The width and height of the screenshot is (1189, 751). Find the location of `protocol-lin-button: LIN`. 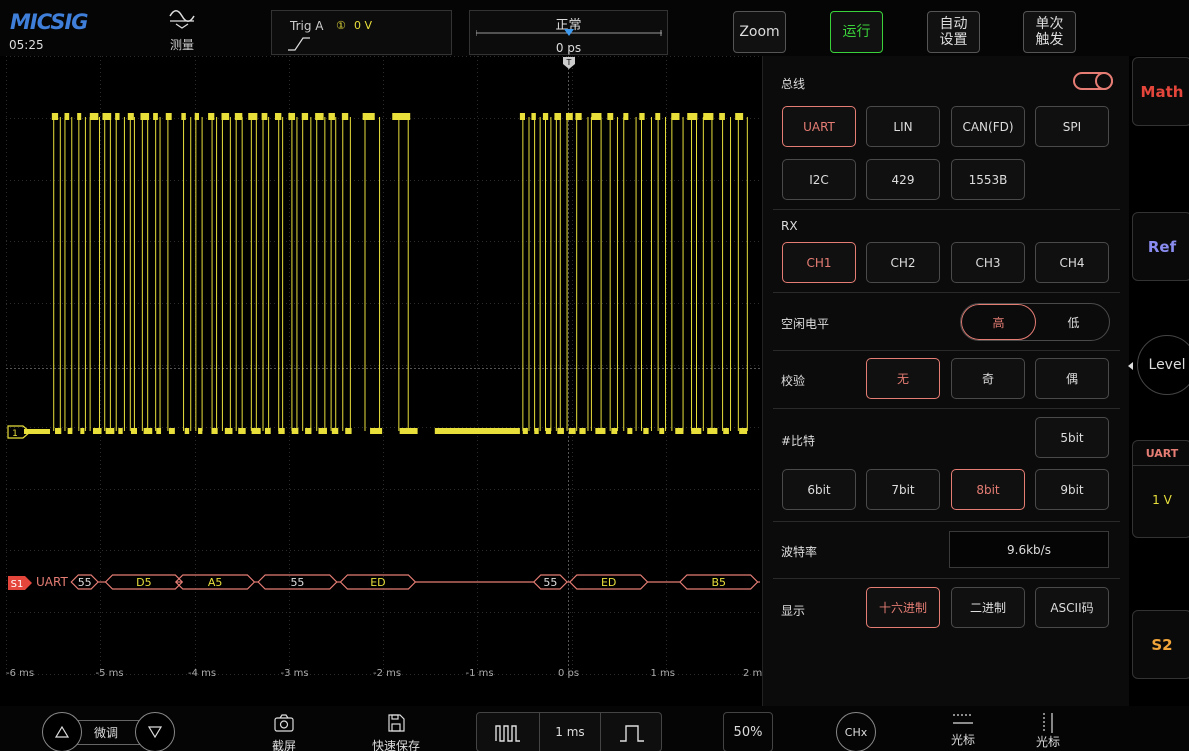

protocol-lin-button: LIN is located at coordinates (903, 126).